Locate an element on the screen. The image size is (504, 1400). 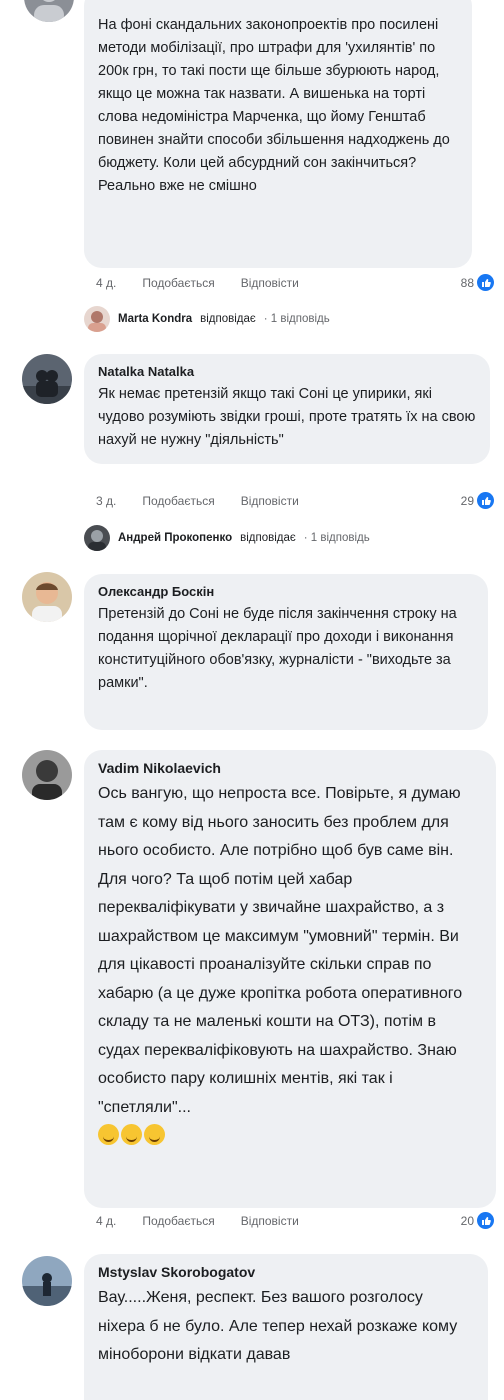
reaction-count: 88 is located at coordinates (477, 282).